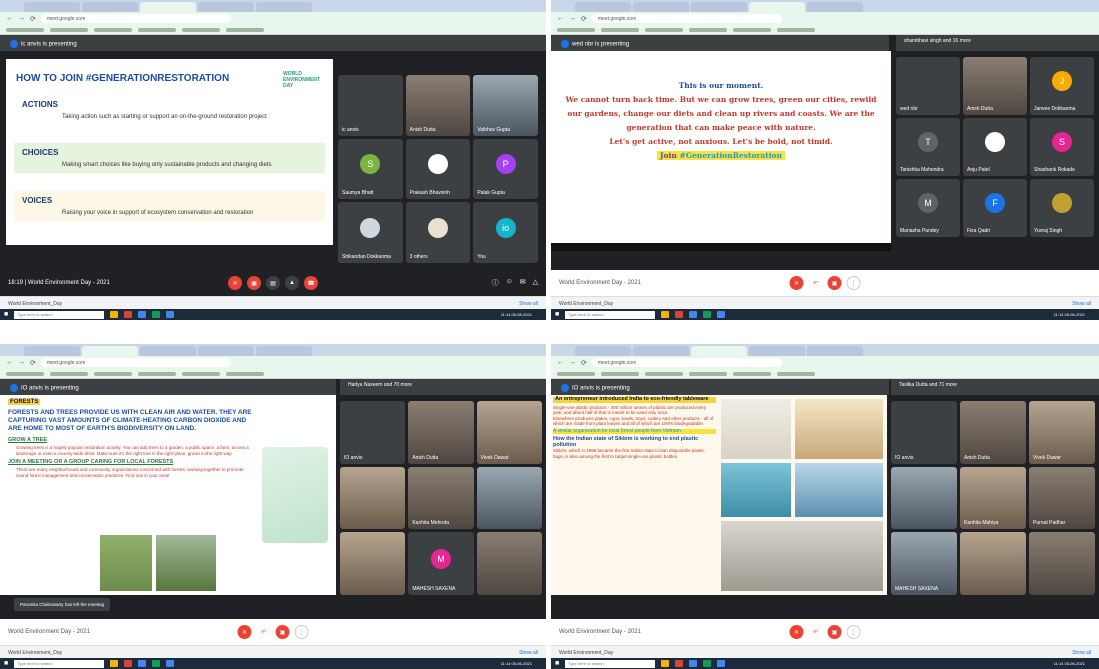  What do you see at coordinates (523, 283) in the screenshot?
I see `chat-icon: ✉` at bounding box center [523, 283].